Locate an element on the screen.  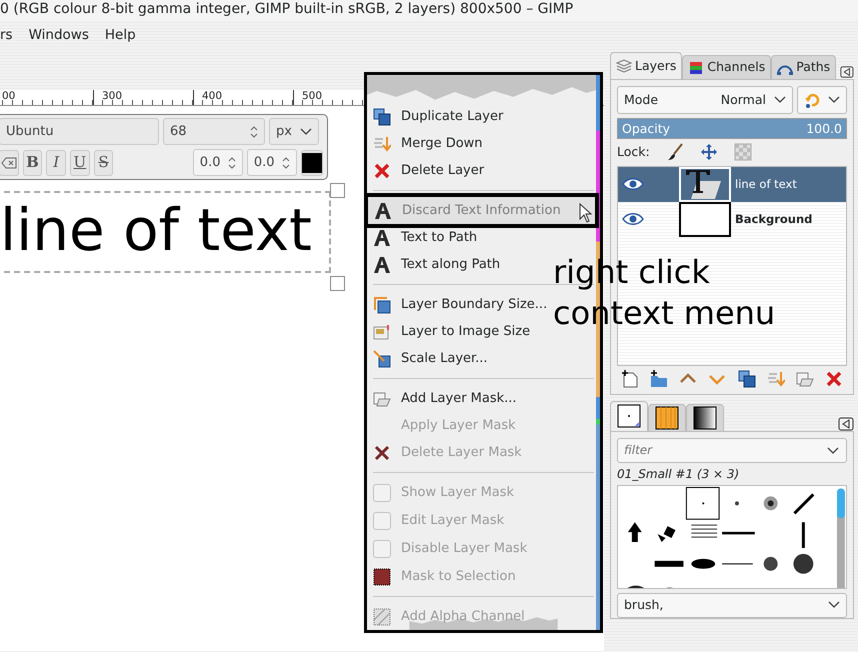
menu-item: Delete Layer is located at coordinates (428, 170).